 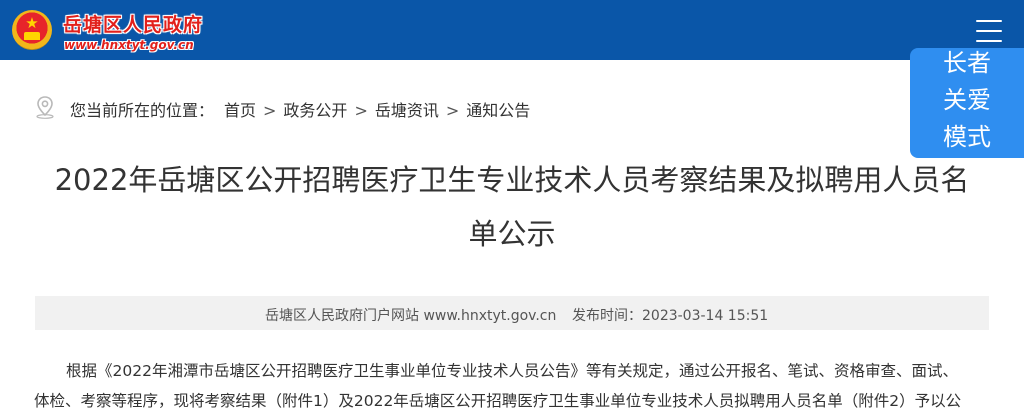 I want to click on site-name: 岳塘区人民政府, so click(x=133, y=23).